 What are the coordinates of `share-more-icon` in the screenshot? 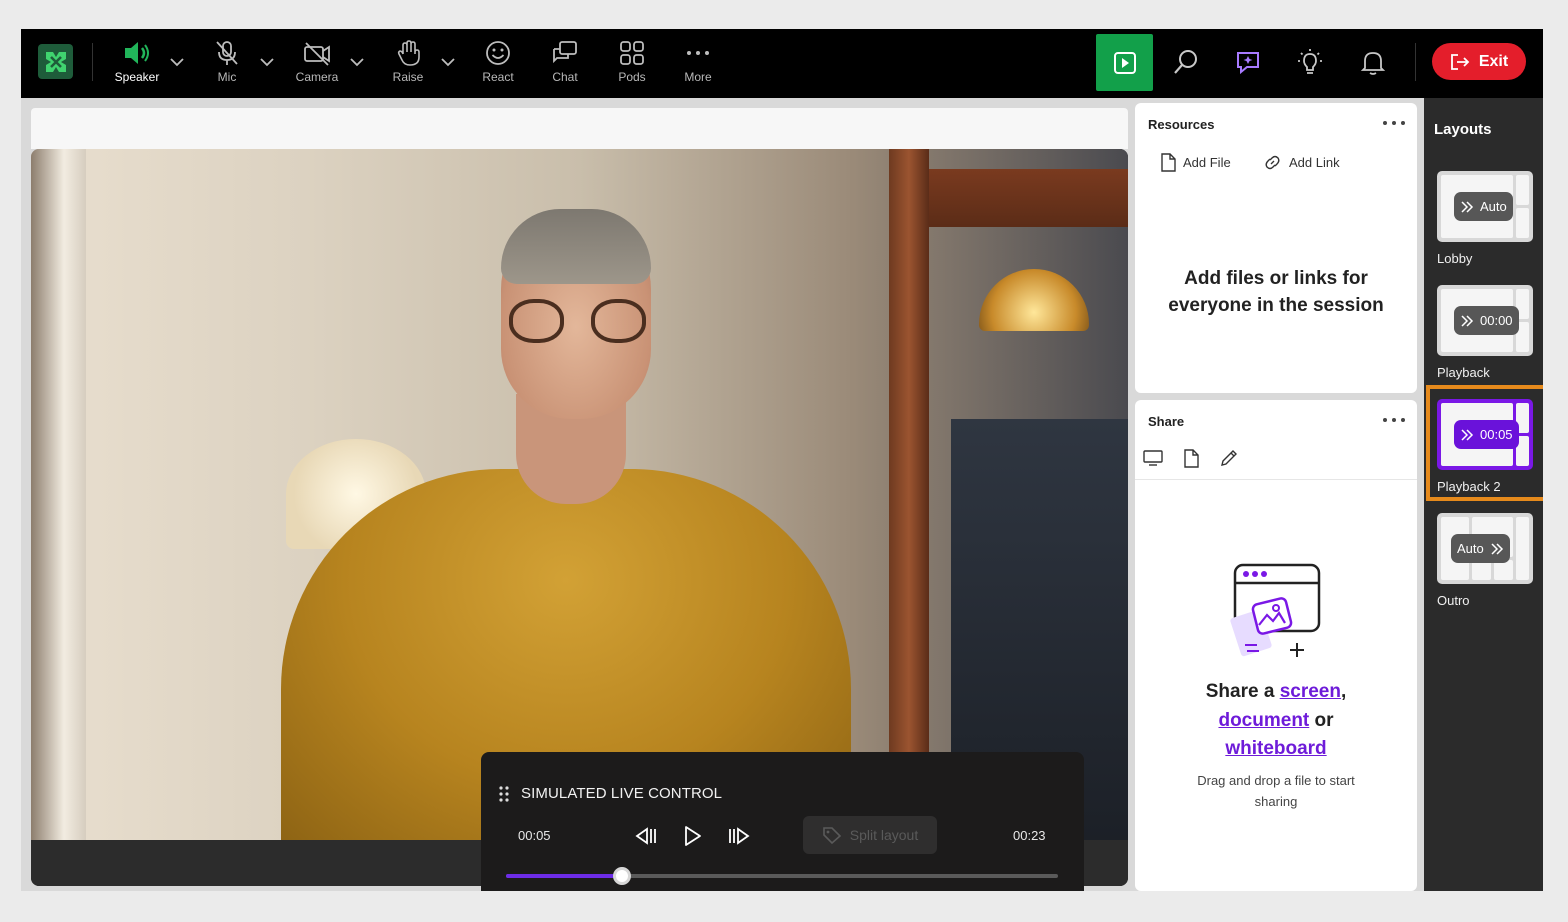 It's located at (1394, 420).